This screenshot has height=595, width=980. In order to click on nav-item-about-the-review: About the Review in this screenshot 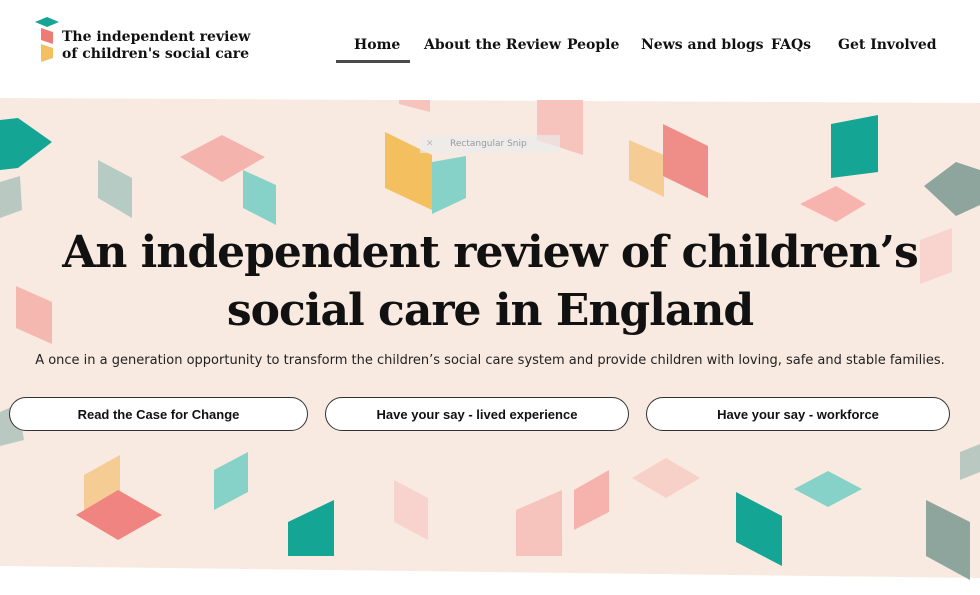, I will do `click(492, 50)`.